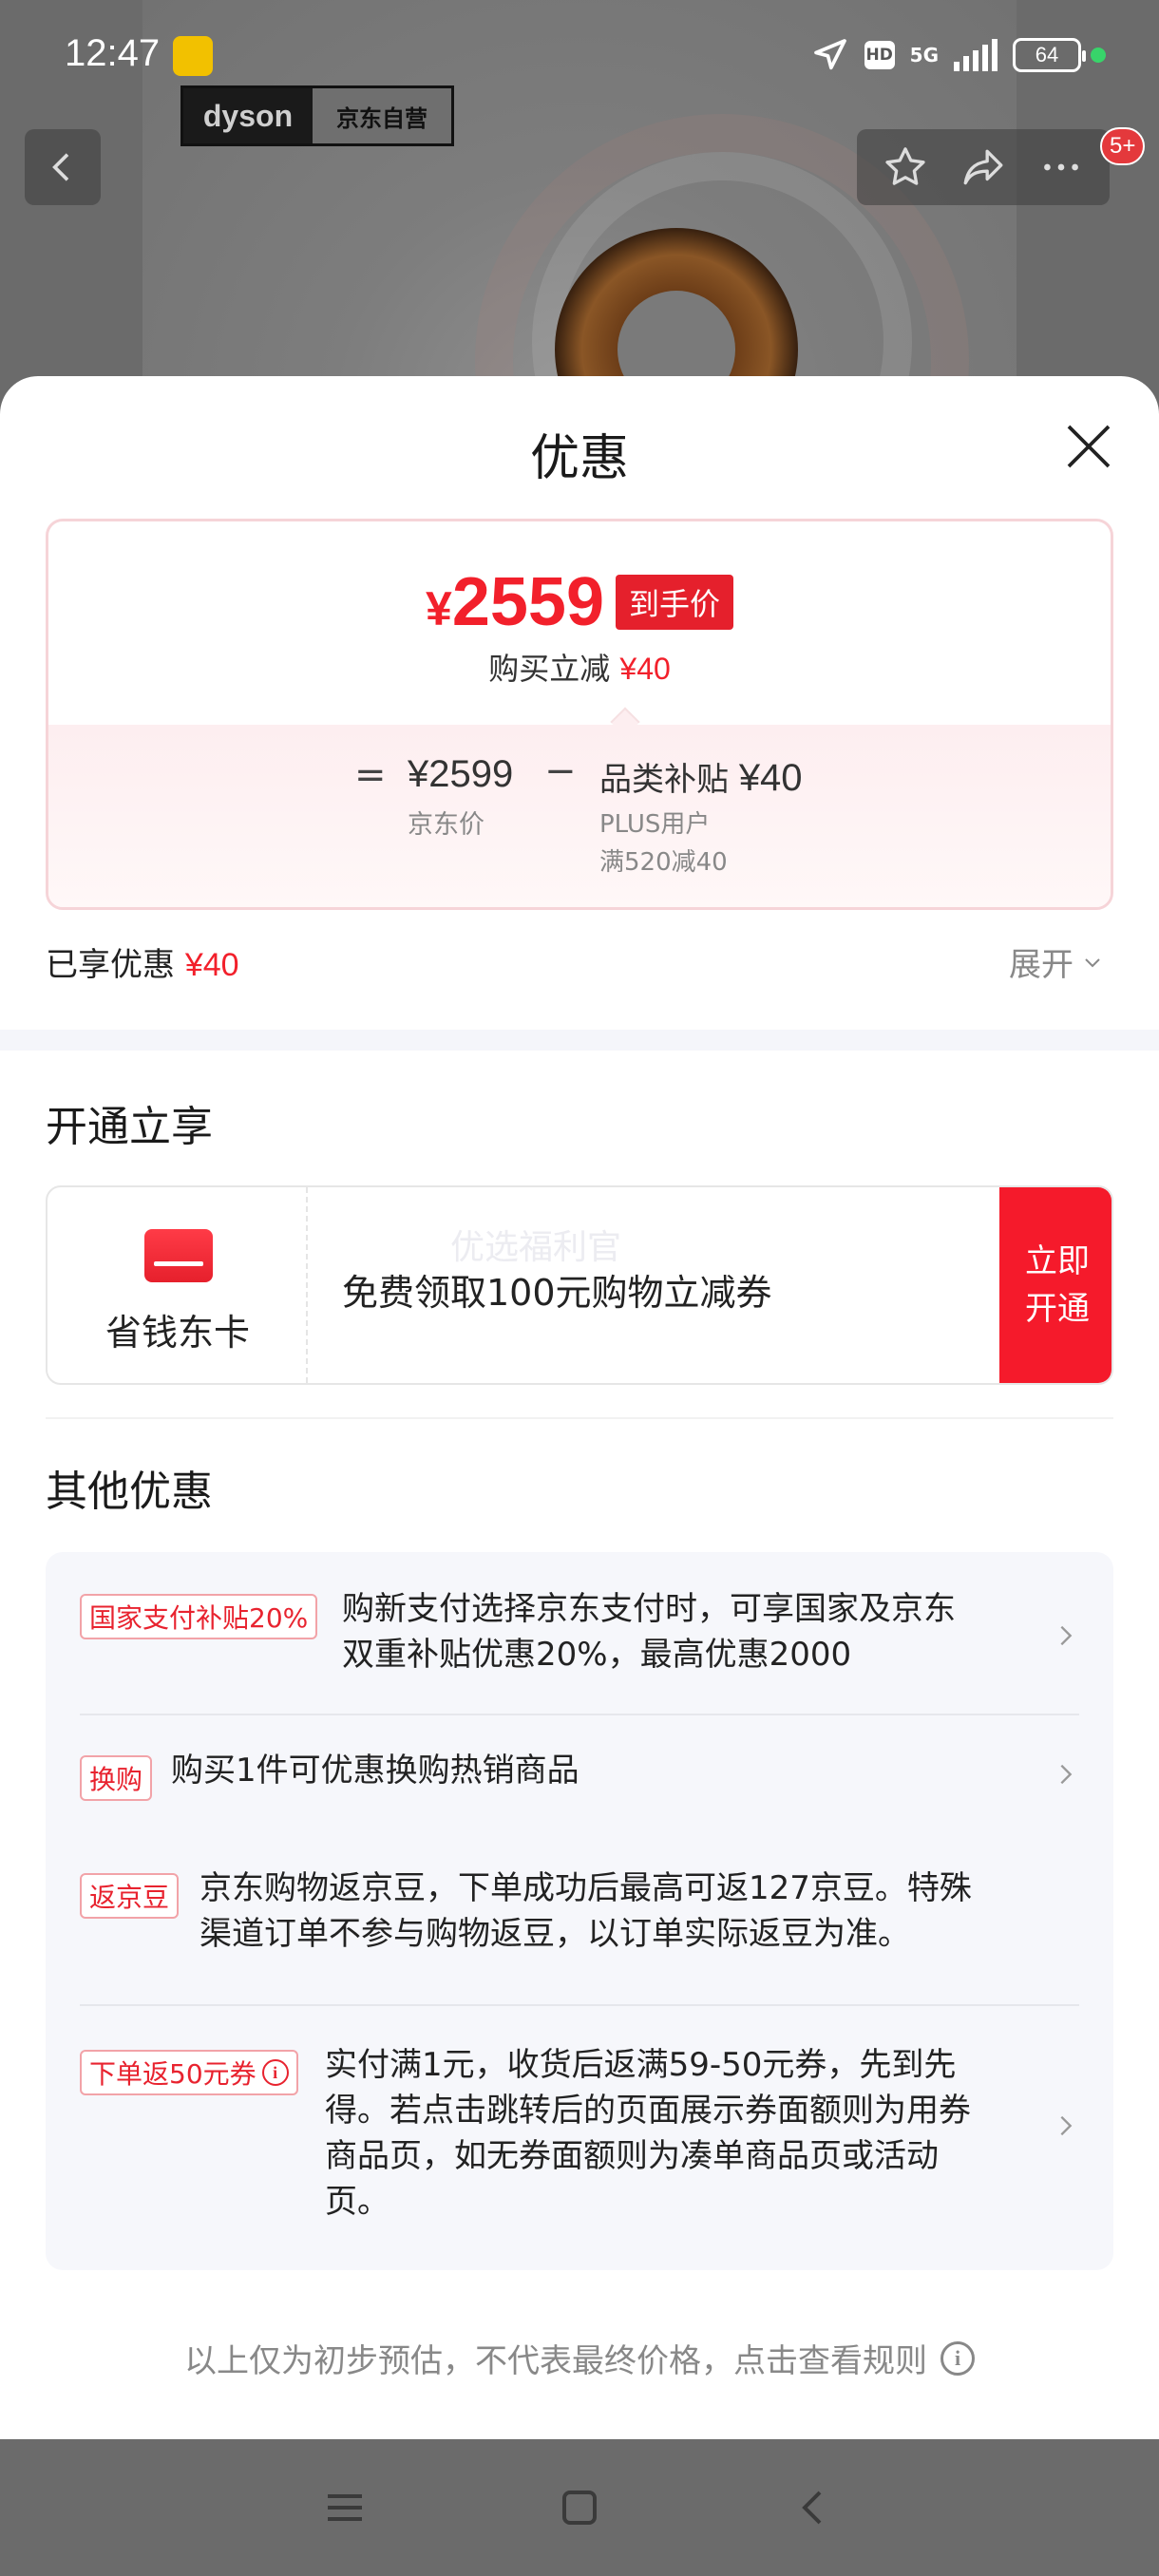  What do you see at coordinates (1061, 167) in the screenshot?
I see `more-icon` at bounding box center [1061, 167].